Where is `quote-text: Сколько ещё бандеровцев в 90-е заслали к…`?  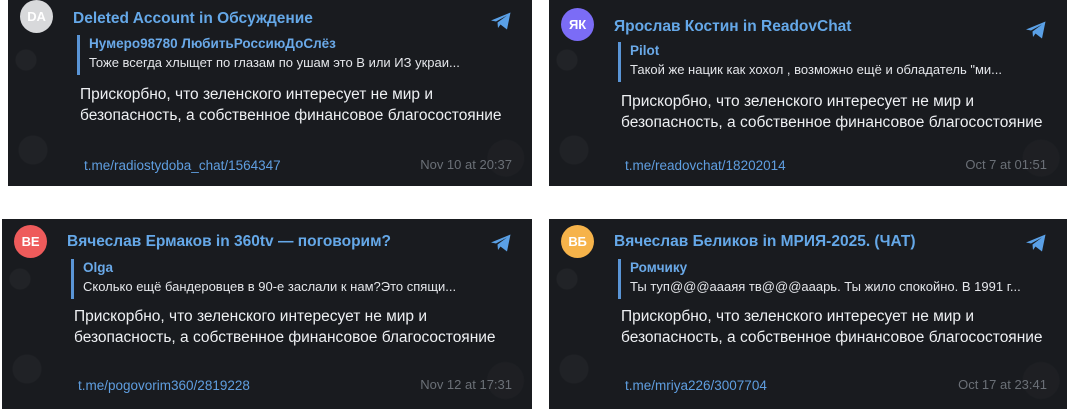 quote-text: Сколько ещё бандеровцев в 90-е заслали к… is located at coordinates (270, 286).